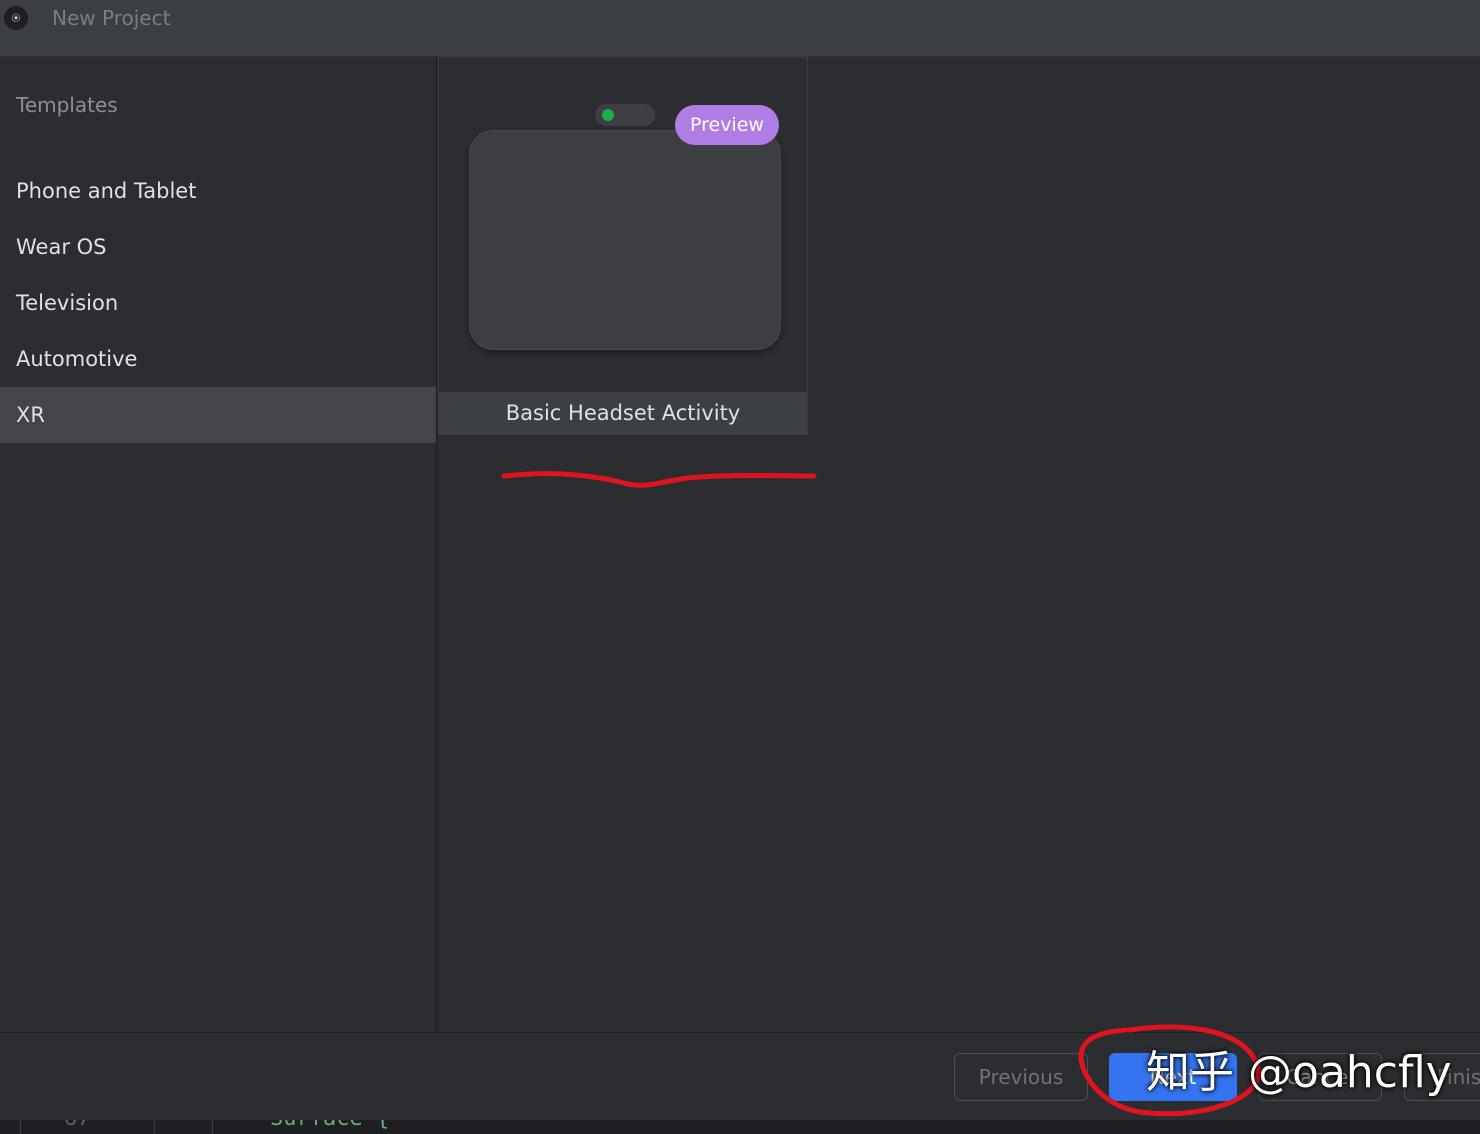 Image resolution: width=1480 pixels, height=1134 pixels. What do you see at coordinates (1021, 1077) in the screenshot?
I see `previous-button: Previous` at bounding box center [1021, 1077].